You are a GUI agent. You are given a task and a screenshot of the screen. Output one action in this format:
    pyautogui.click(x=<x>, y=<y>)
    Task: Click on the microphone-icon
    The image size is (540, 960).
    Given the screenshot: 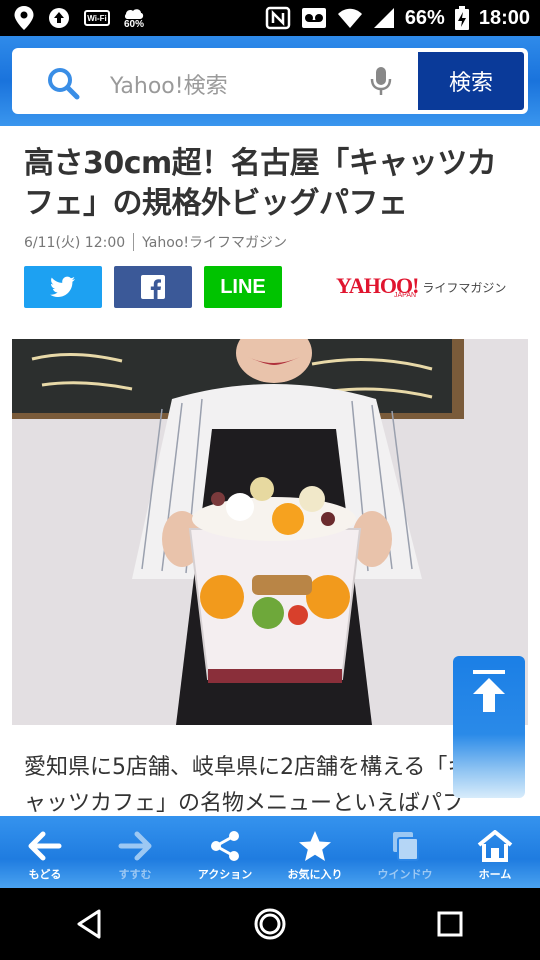 What is the action you would take?
    pyautogui.click(x=381, y=81)
    